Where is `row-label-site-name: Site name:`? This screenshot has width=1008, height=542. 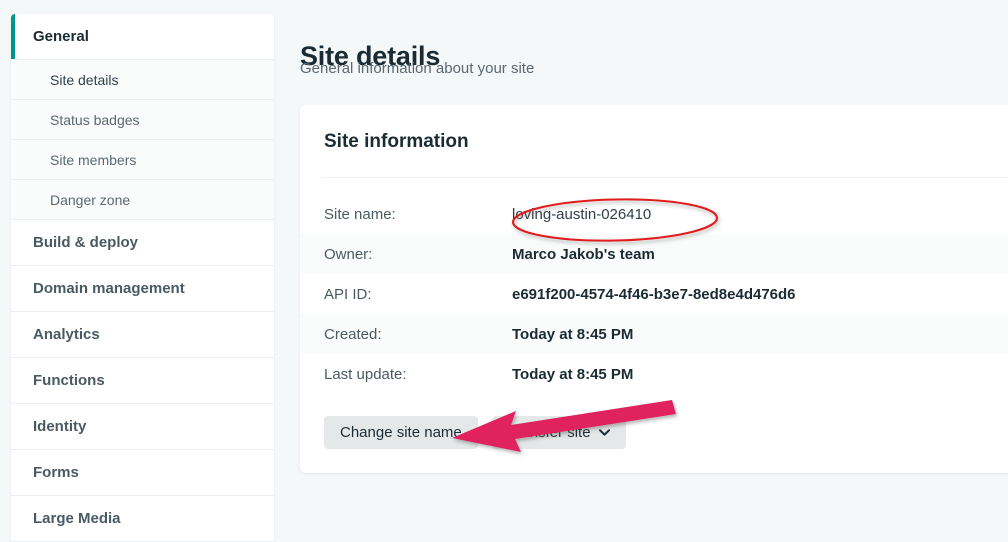
row-label-site-name: Site name: is located at coordinates (360, 214).